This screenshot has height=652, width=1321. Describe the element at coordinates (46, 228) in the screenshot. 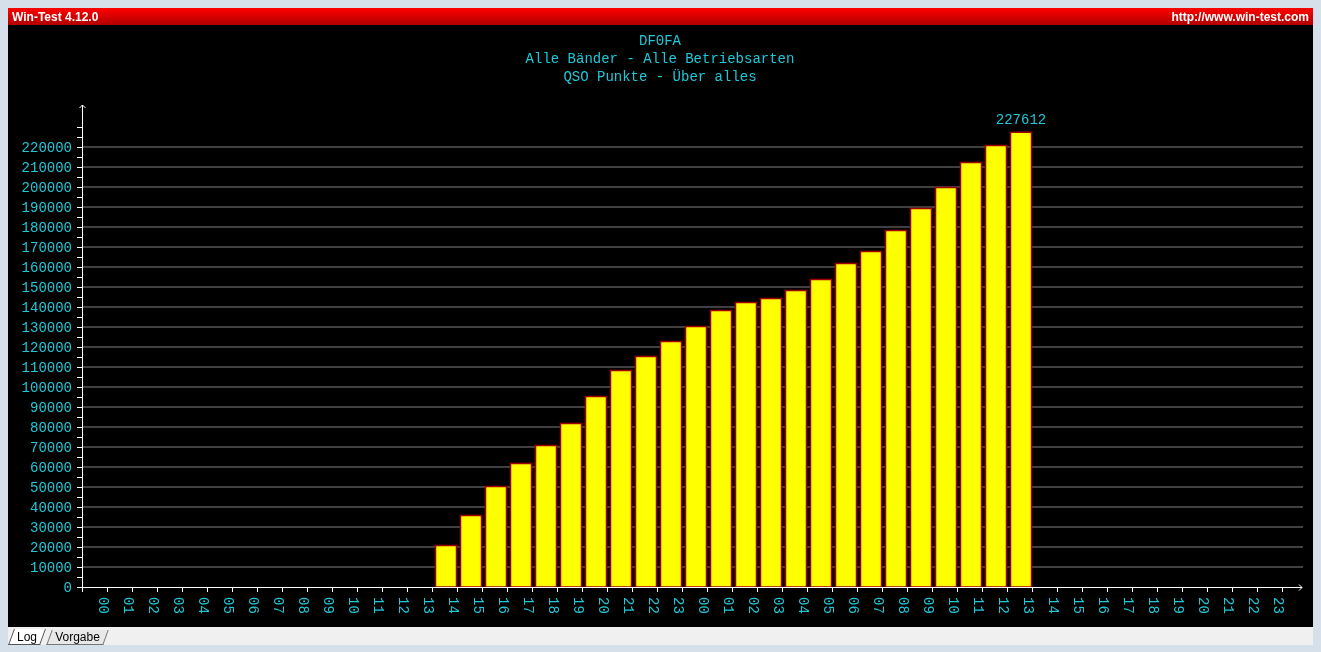

I see `y-axis-label: 180000` at that location.